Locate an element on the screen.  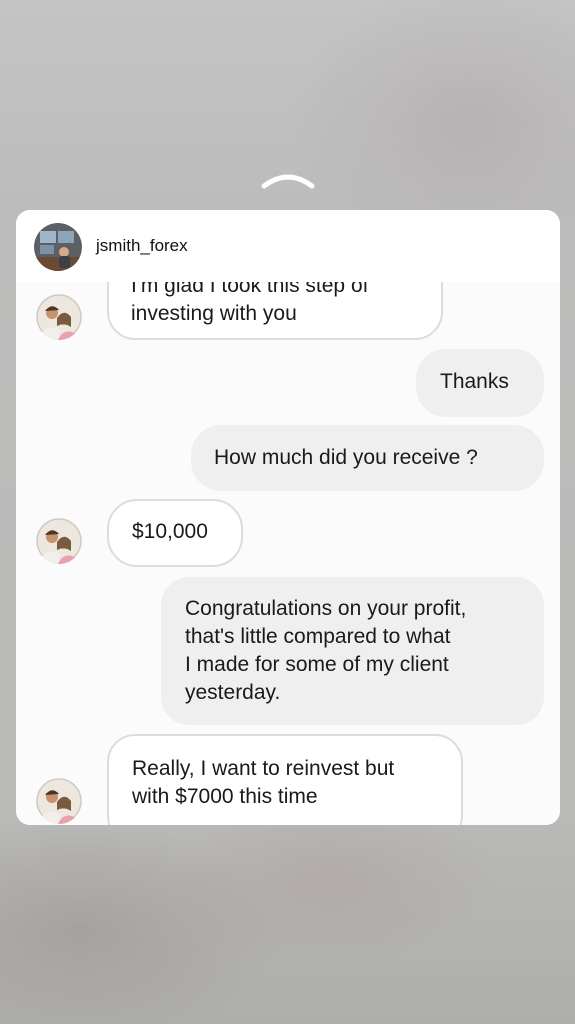
incoming-message: $10,000 is located at coordinates (175, 533).